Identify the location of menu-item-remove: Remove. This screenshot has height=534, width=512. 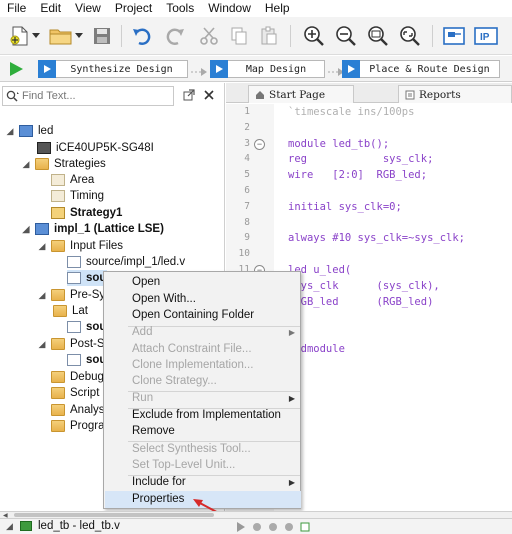
(203, 431).